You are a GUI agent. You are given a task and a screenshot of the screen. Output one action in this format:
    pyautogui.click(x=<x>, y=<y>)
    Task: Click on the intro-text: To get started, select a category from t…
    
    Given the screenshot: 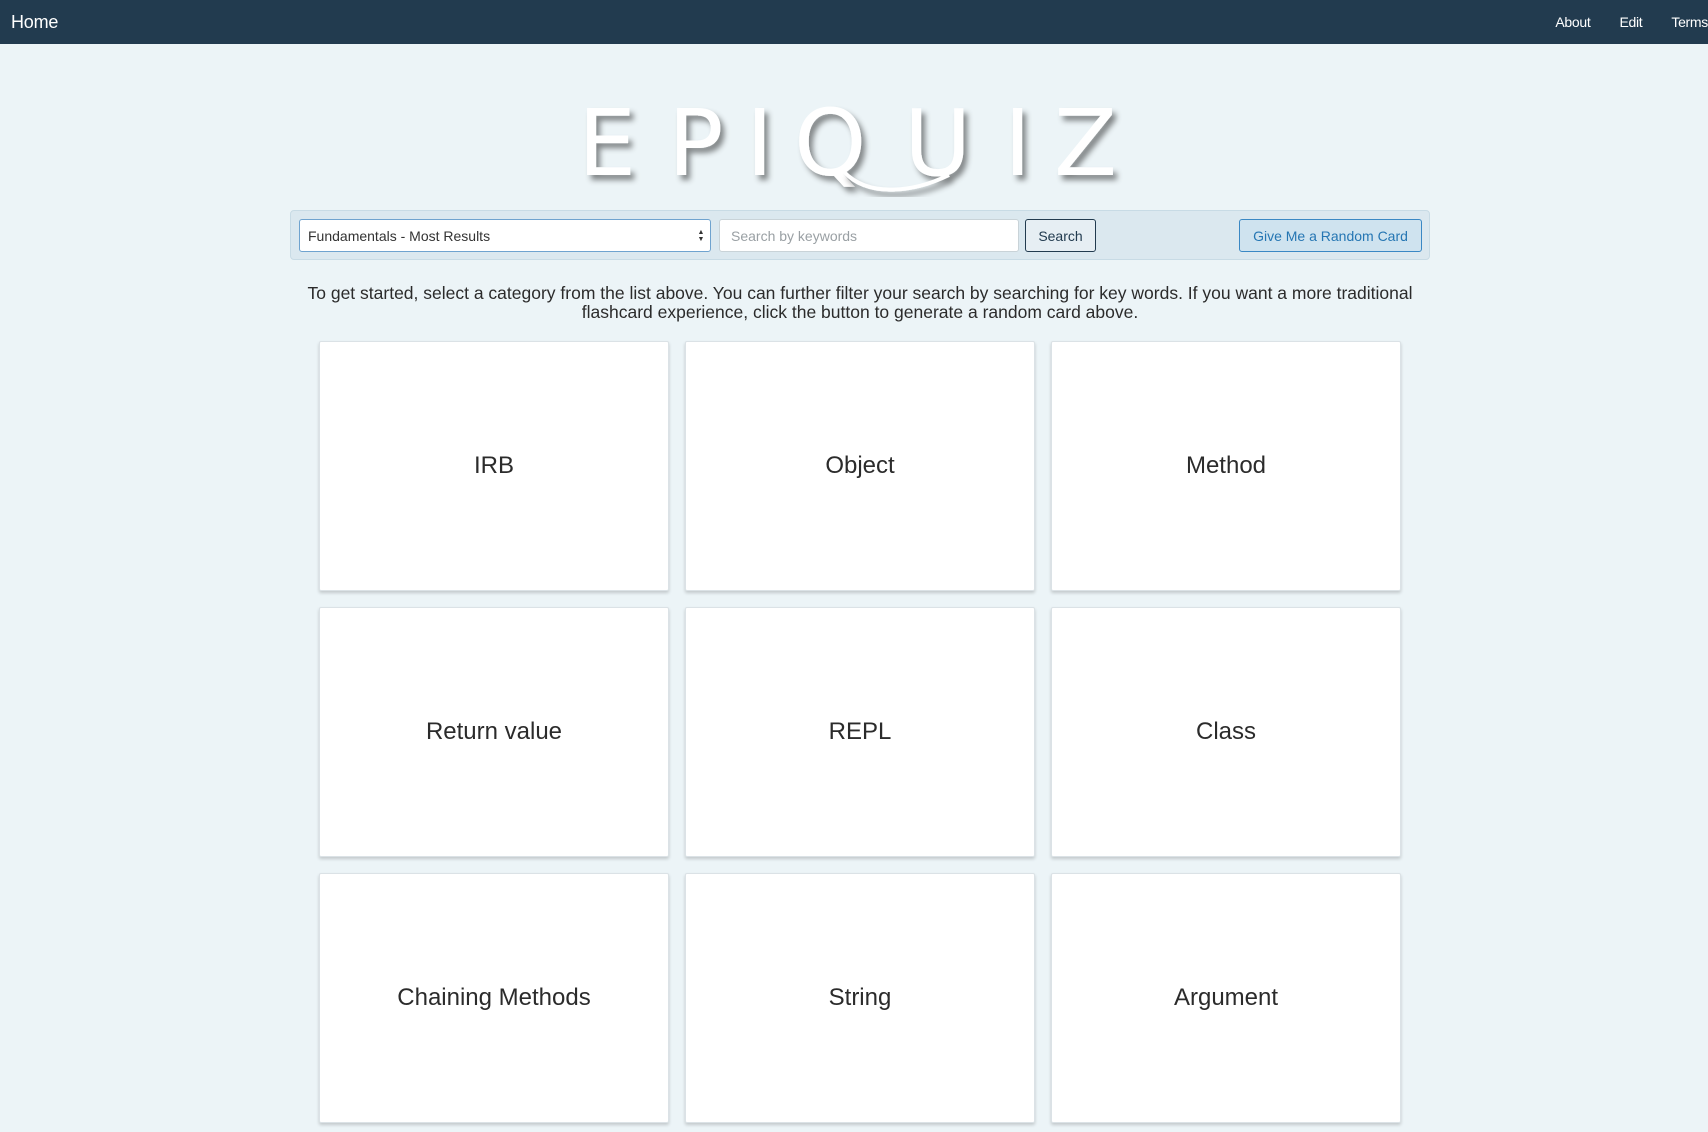 What is the action you would take?
    pyautogui.click(x=860, y=302)
    